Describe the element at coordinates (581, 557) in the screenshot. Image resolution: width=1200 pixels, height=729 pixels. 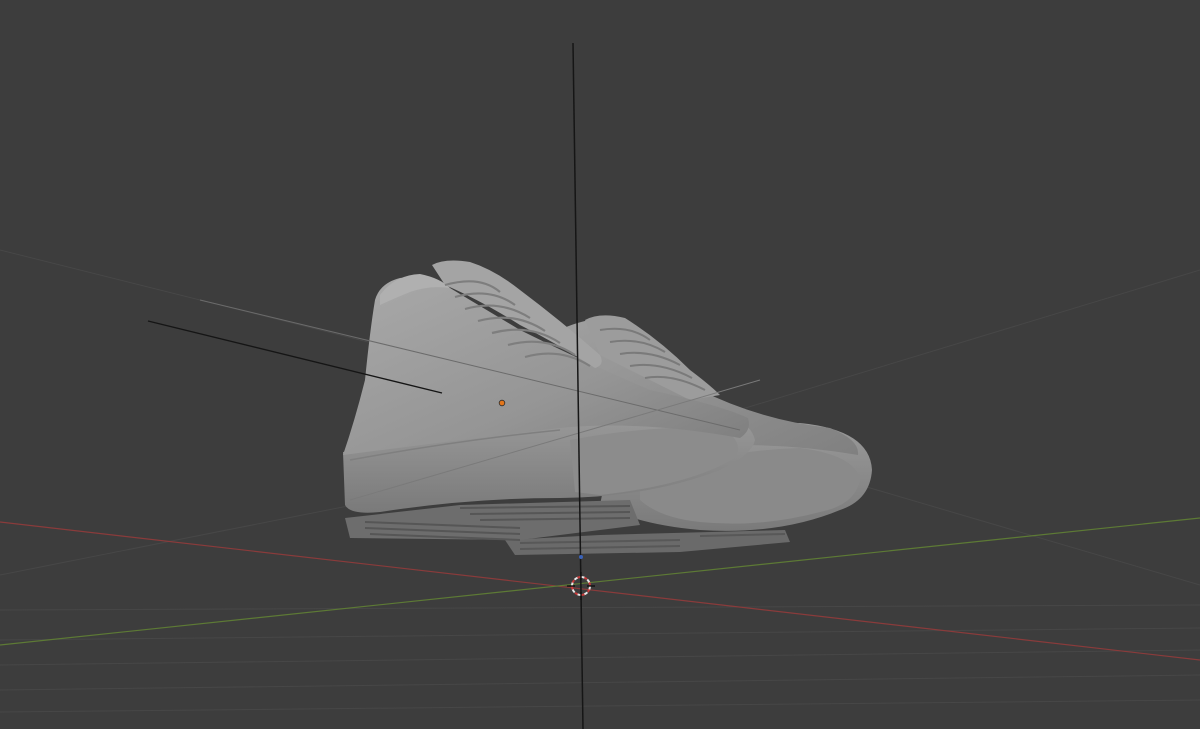
I see `axis-marker-icon` at that location.